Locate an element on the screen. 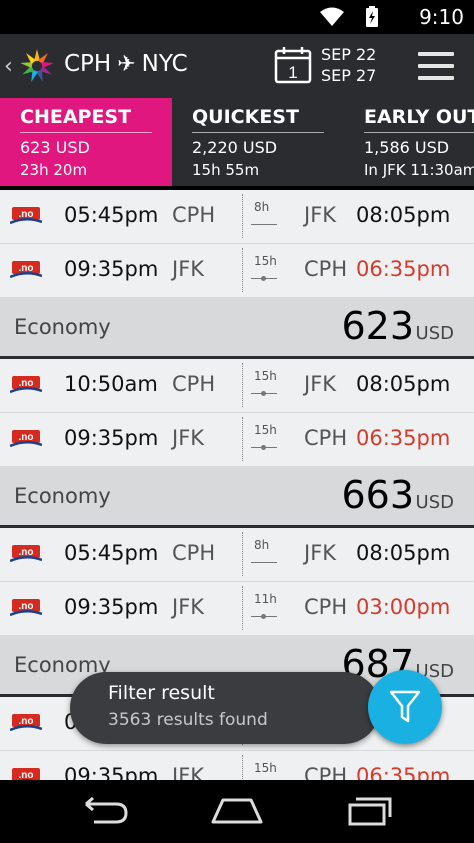  outbound-leg: .no 10:50am CPH 15h JFK 08:05pm is located at coordinates (237, 386).